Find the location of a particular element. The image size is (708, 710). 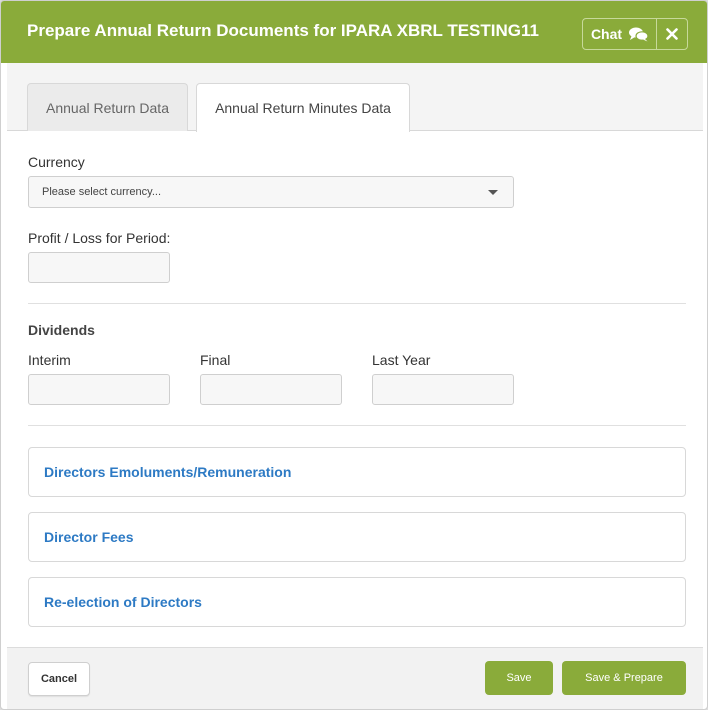

header-button-group: Chat is located at coordinates (635, 34).